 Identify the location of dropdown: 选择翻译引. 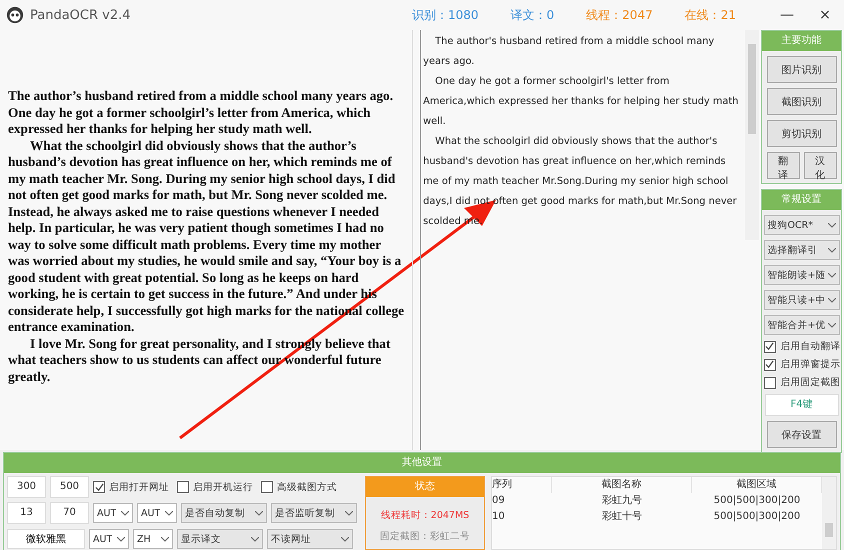
(802, 250).